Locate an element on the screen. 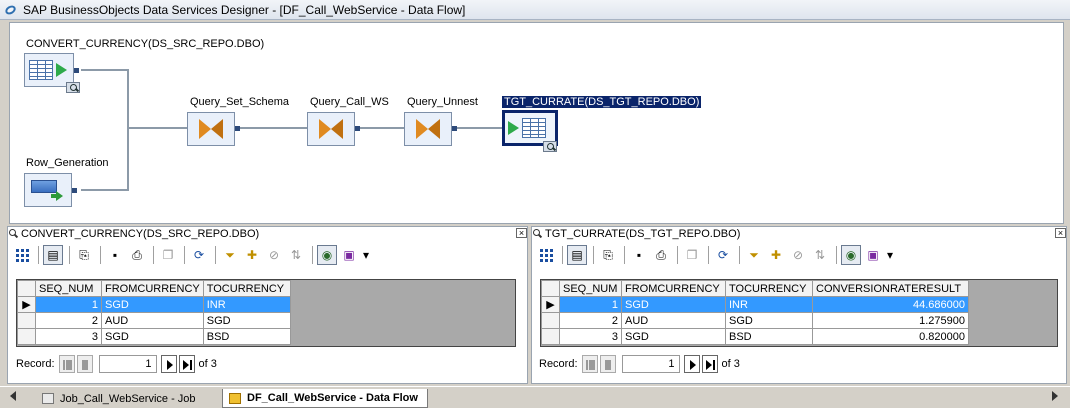 The width and height of the screenshot is (1070, 408). table-row: ▶ 1 SGD INR is located at coordinates (154, 304).